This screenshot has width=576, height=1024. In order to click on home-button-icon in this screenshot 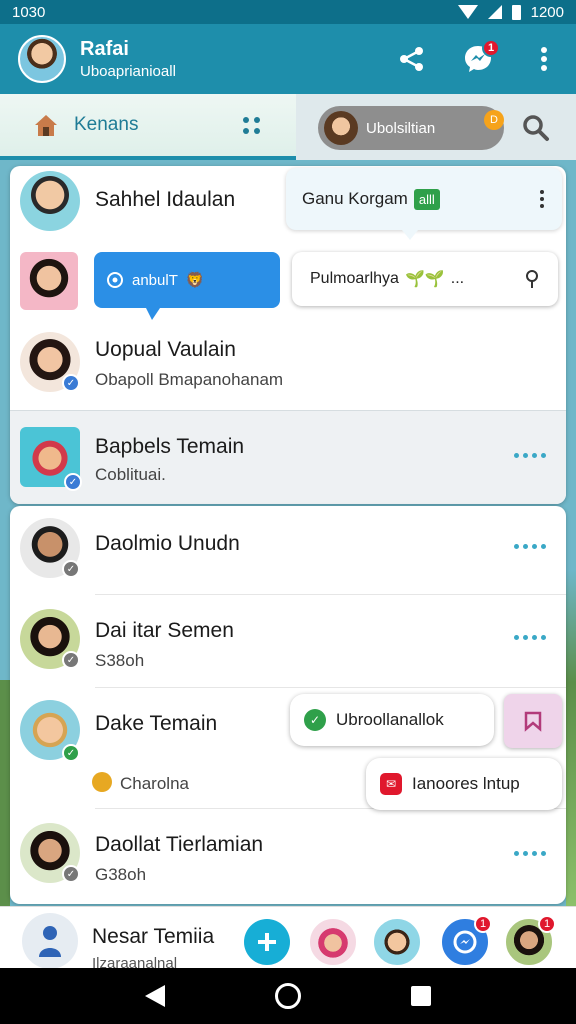, I will do `click(288, 996)`.